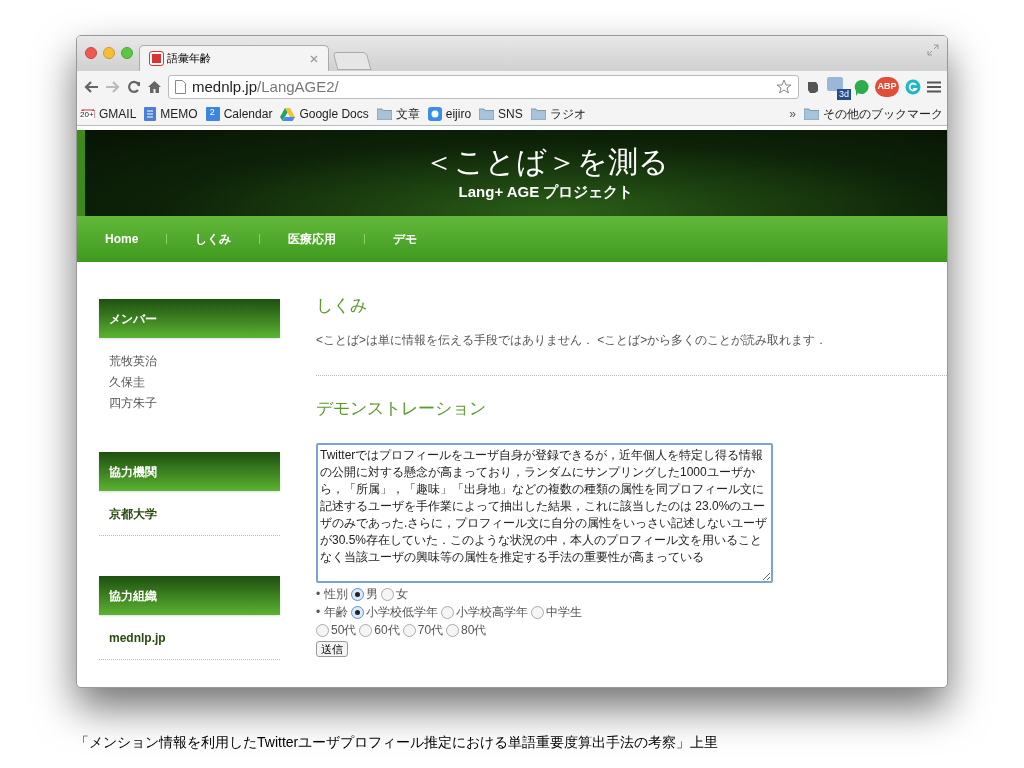 This screenshot has height=768, width=1024. What do you see at coordinates (87, 115) in the screenshot?
I see `mail-badge: 20+` at bounding box center [87, 115].